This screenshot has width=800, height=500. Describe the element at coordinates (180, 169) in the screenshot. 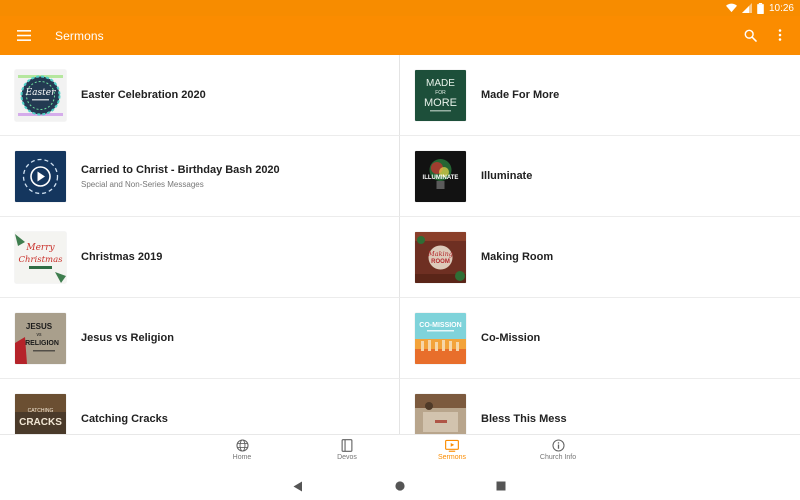

I see `sermon-title: Carried to Christ - Birthday Bash 2020` at that location.